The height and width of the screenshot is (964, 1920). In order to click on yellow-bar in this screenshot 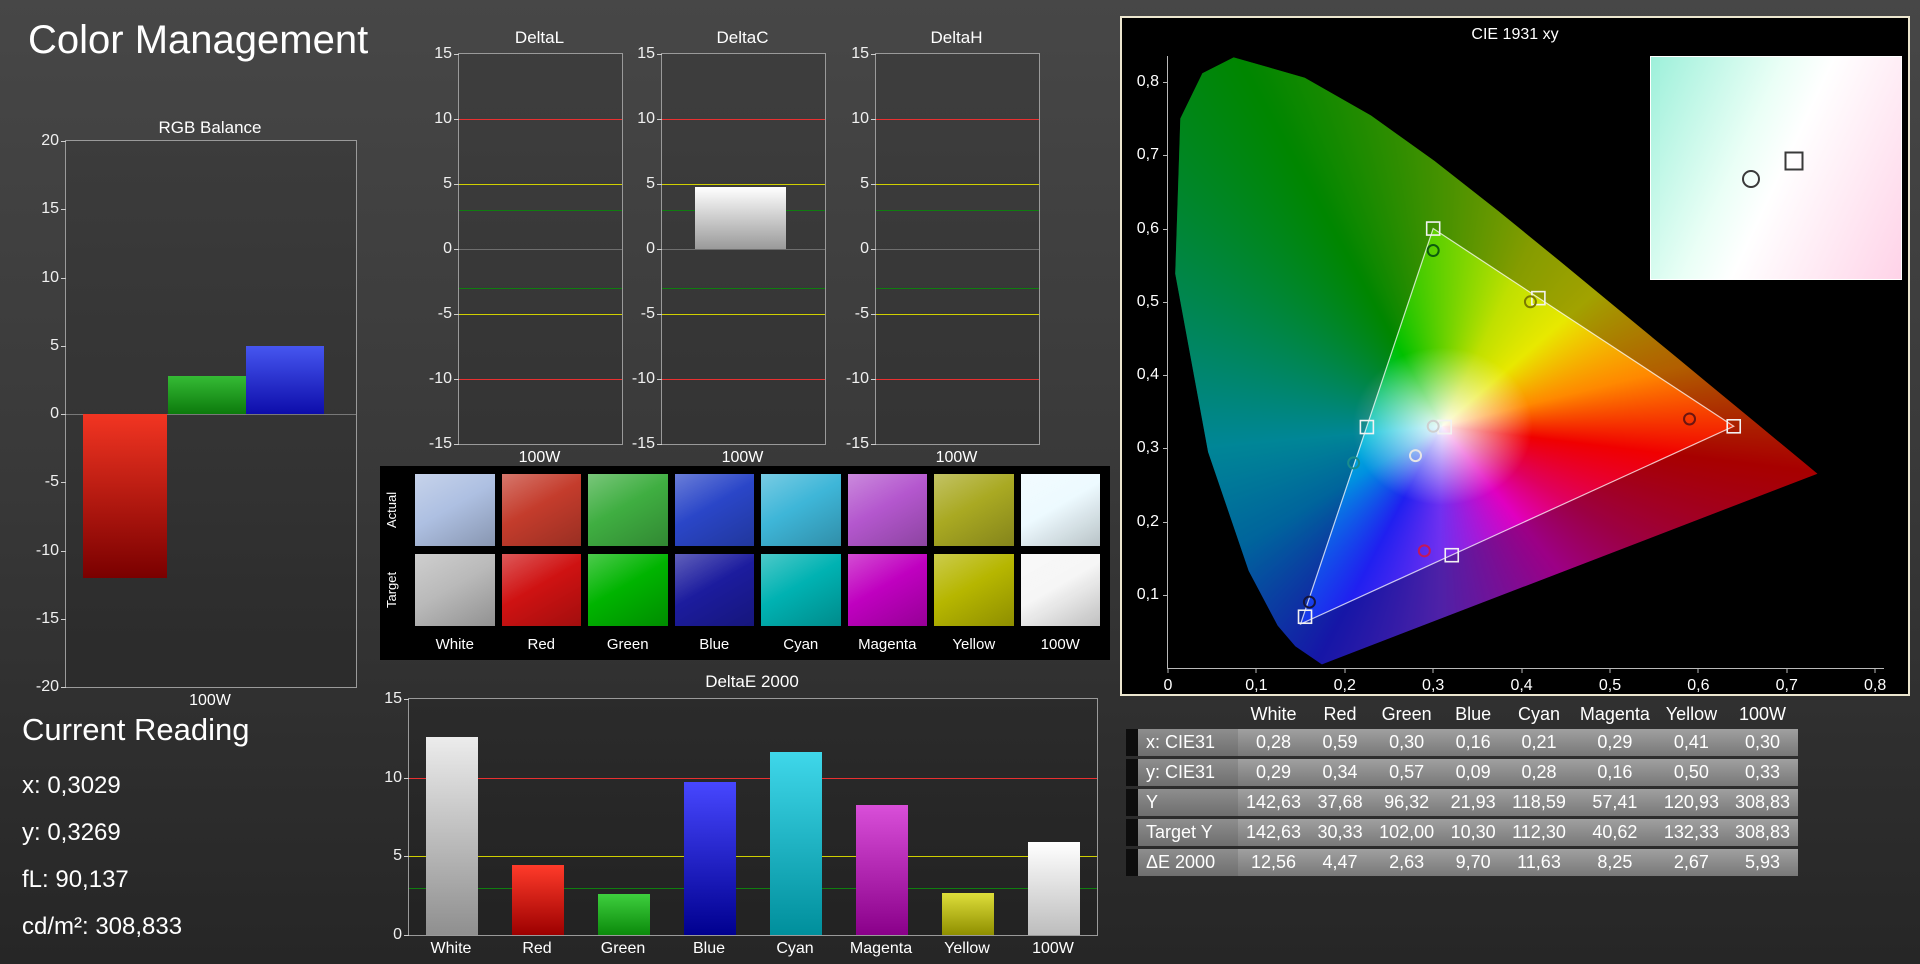, I will do `click(968, 914)`.